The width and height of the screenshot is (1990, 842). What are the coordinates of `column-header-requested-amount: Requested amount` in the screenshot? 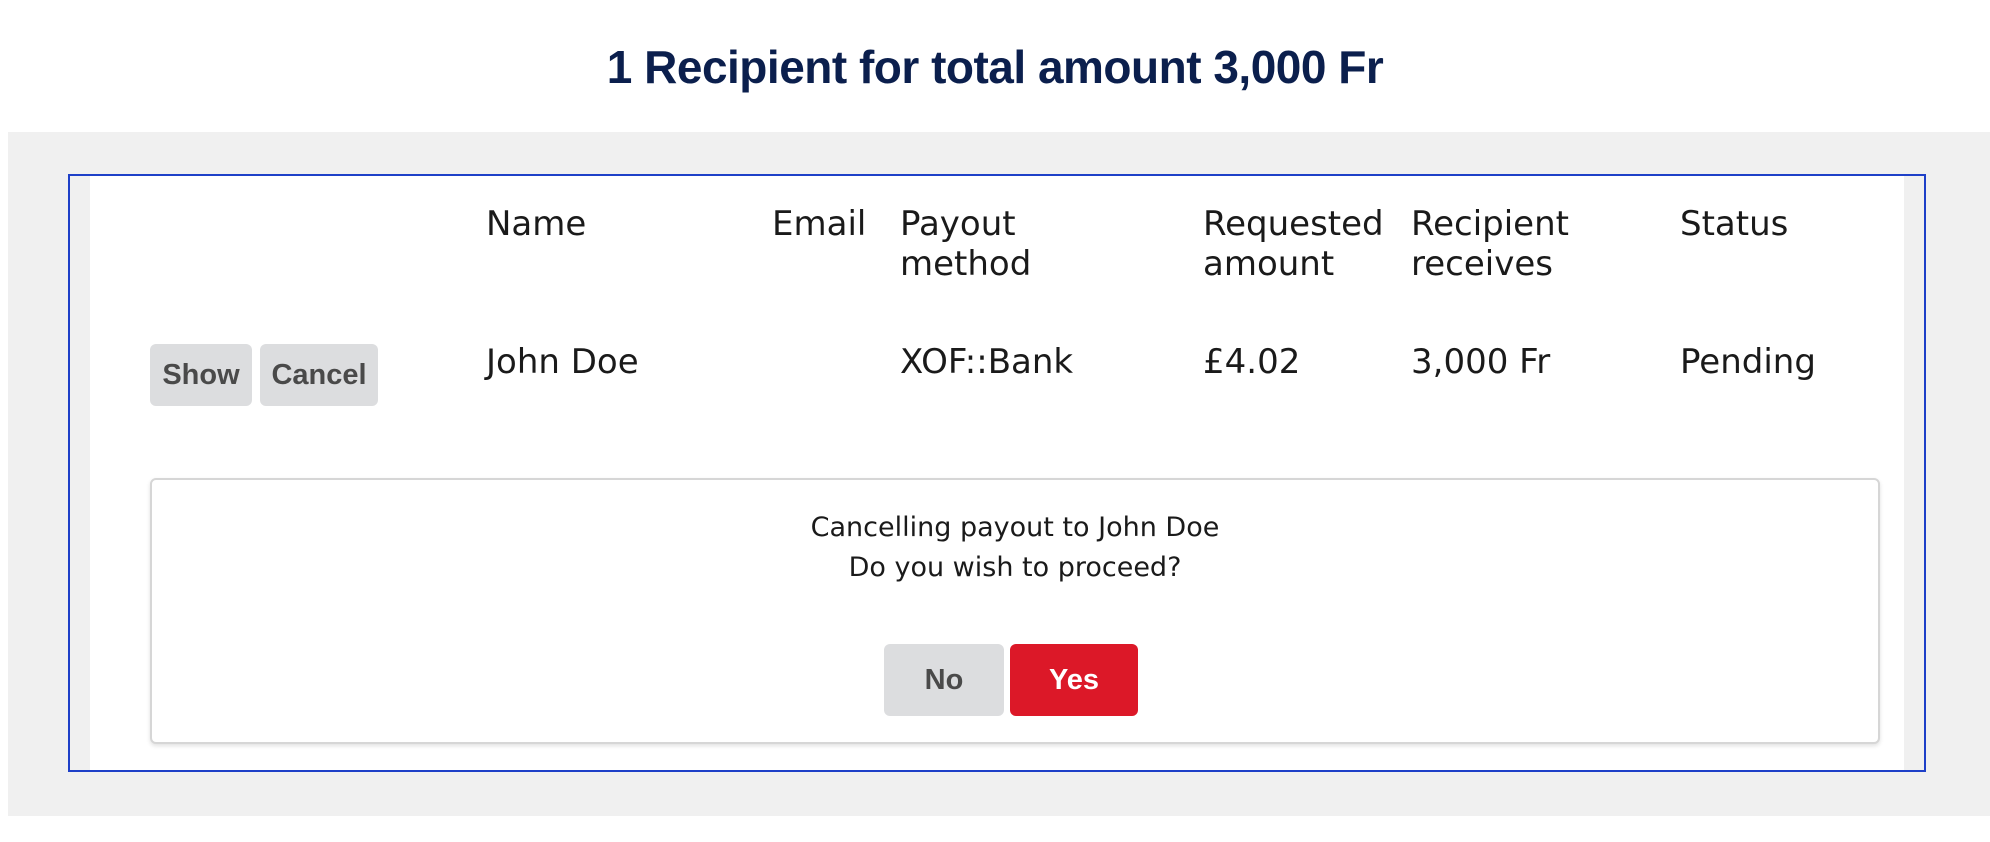 It's located at (1293, 244).